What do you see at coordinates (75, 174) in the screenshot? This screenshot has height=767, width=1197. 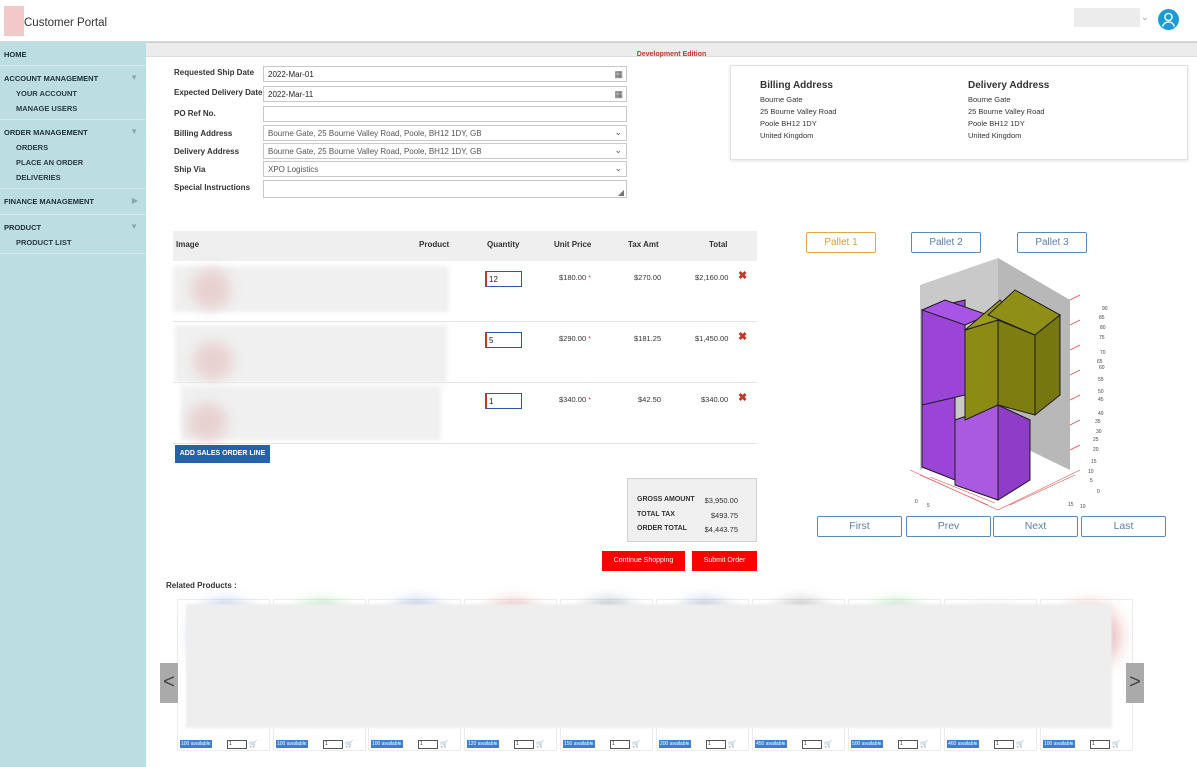 I see `sidebar-item-deliveries: DELIVERIES` at bounding box center [75, 174].